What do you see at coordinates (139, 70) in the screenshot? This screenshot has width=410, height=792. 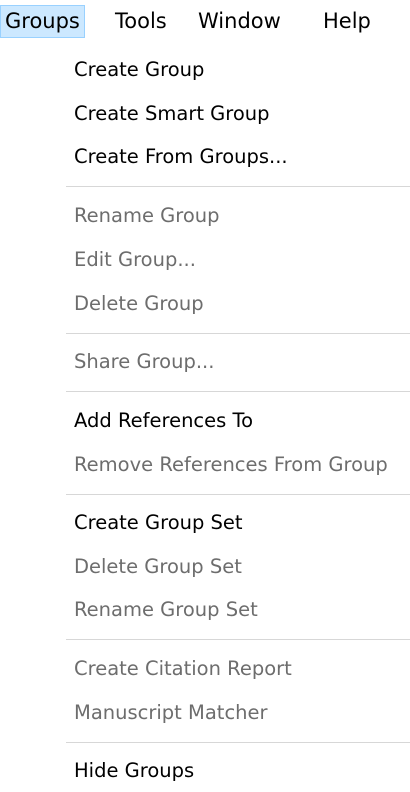 I see `menu-item-create-group: Create Group` at bounding box center [139, 70].